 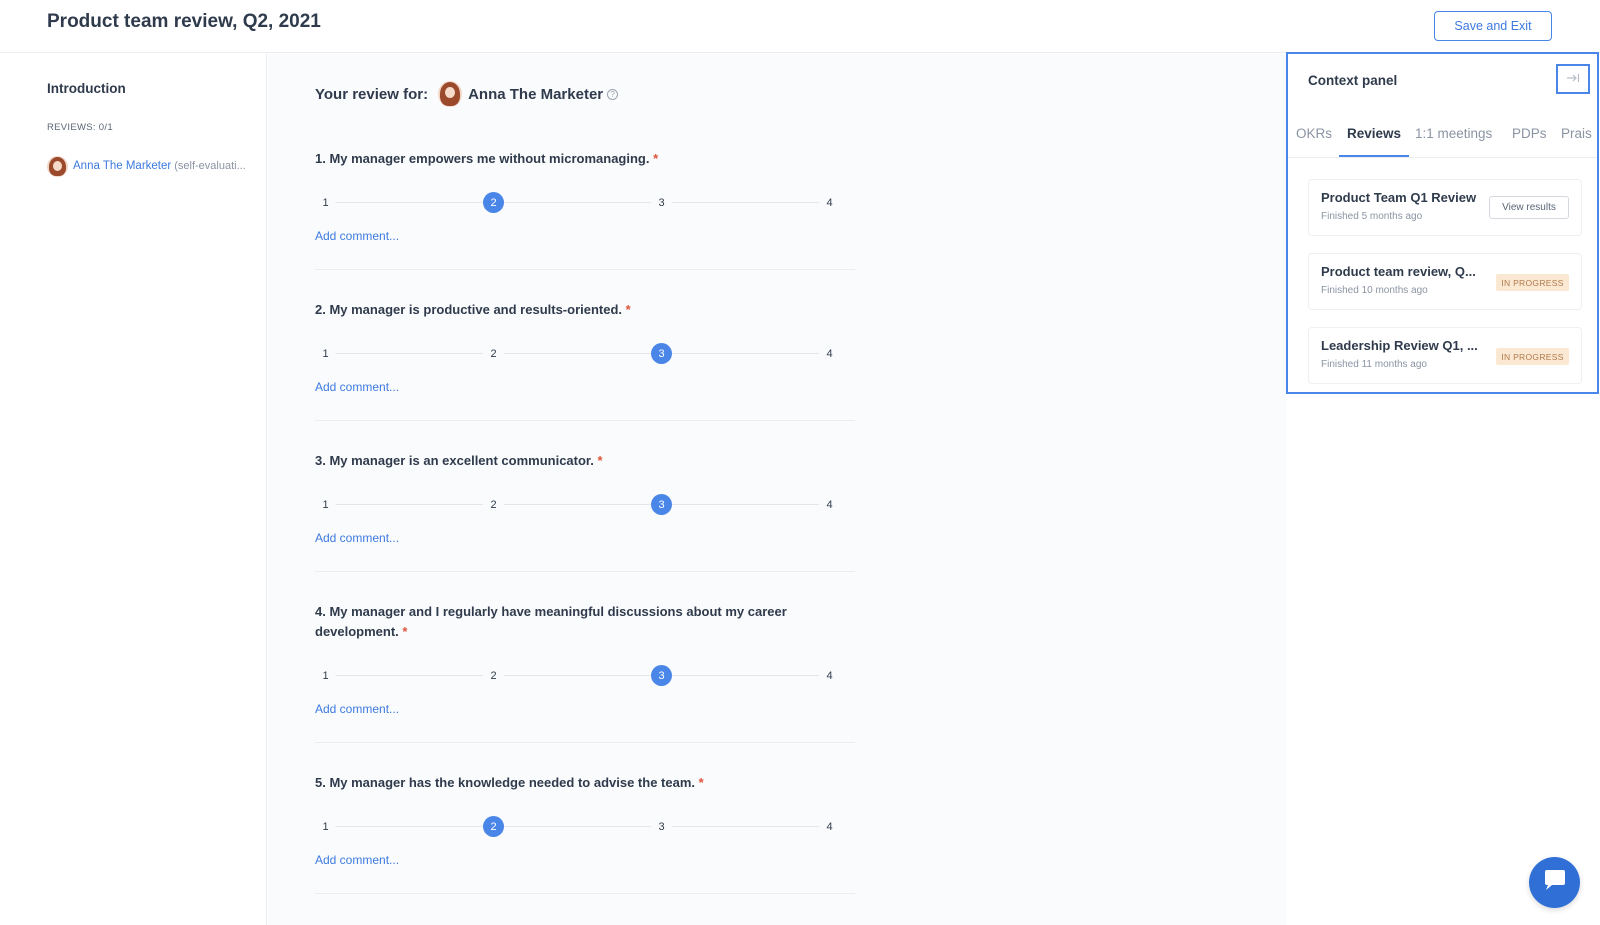 What do you see at coordinates (1453, 133) in the screenshot?
I see `tab-meetings: 1:1 meetings` at bounding box center [1453, 133].